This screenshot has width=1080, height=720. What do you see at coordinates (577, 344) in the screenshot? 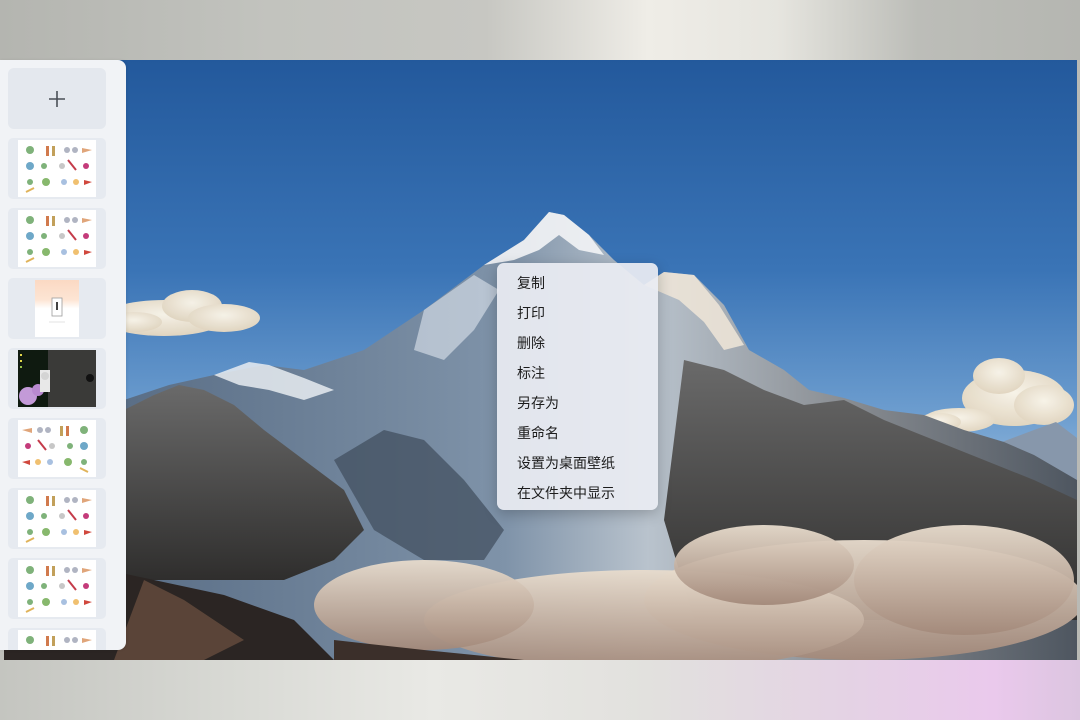
I see `menu-item-delete: 删除` at bounding box center [577, 344].